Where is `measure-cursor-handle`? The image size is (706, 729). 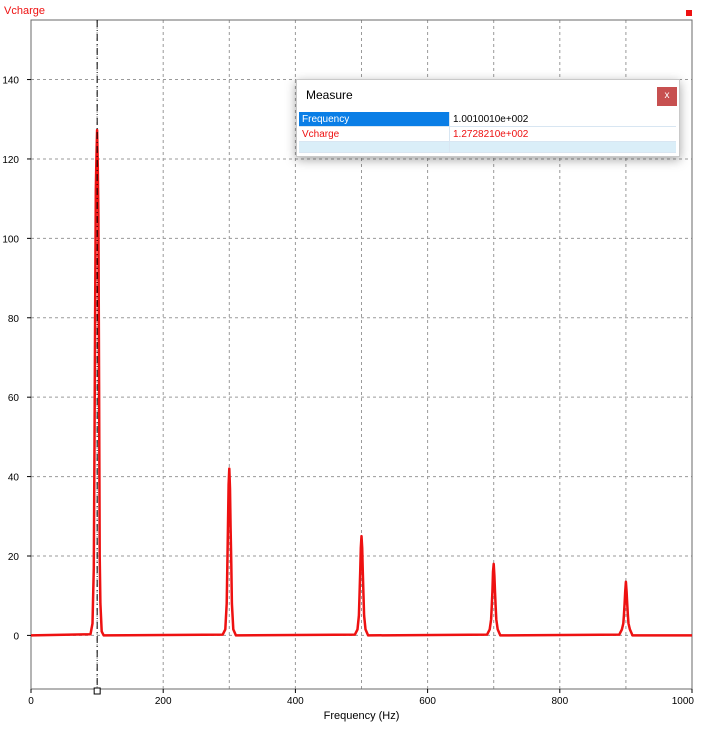
measure-cursor-handle is located at coordinates (97, 691).